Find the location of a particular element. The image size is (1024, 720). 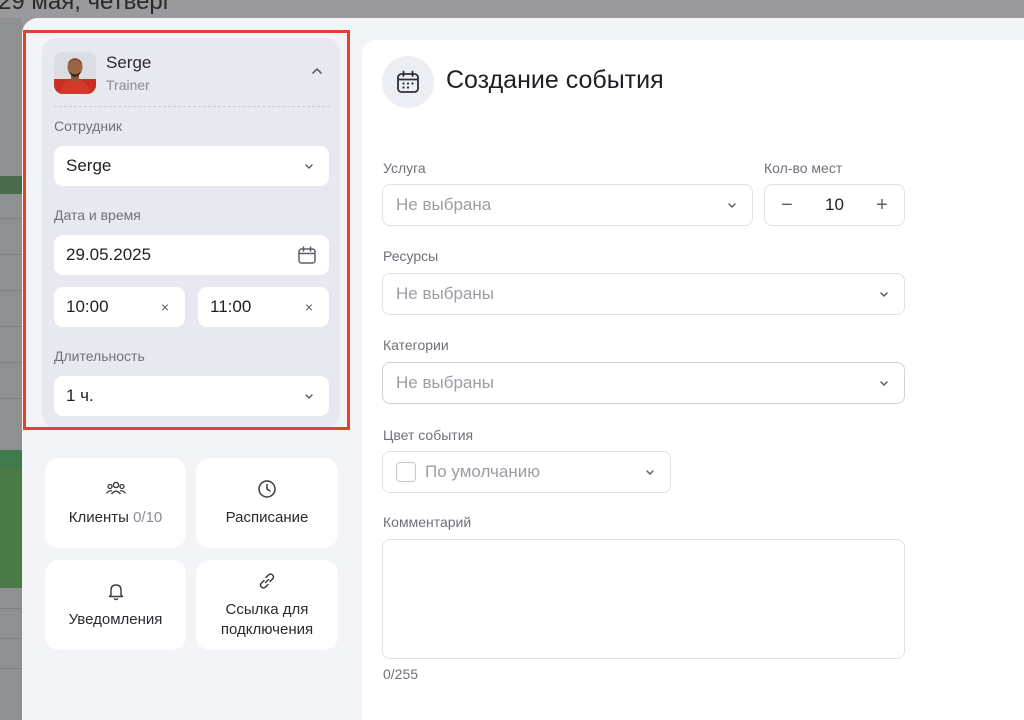

connection-link-tile: Ссылка для подключения is located at coordinates (267, 605).